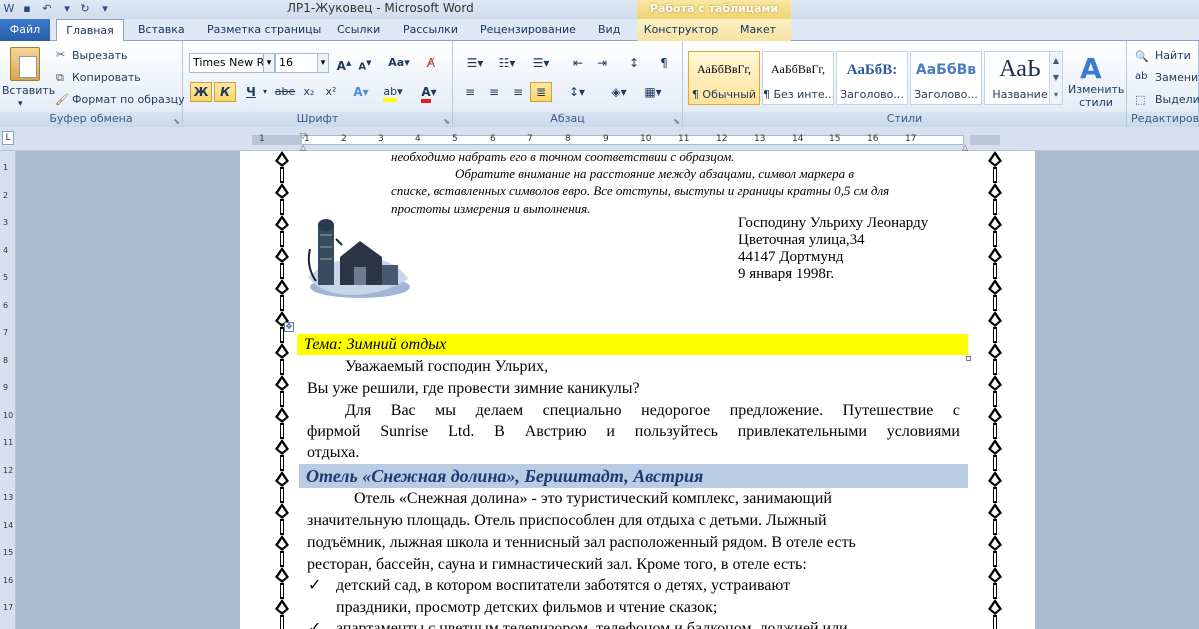 The height and width of the screenshot is (629, 1199). Describe the element at coordinates (602, 63) in the screenshot. I see `increase-indent-icon: ⇥` at that location.